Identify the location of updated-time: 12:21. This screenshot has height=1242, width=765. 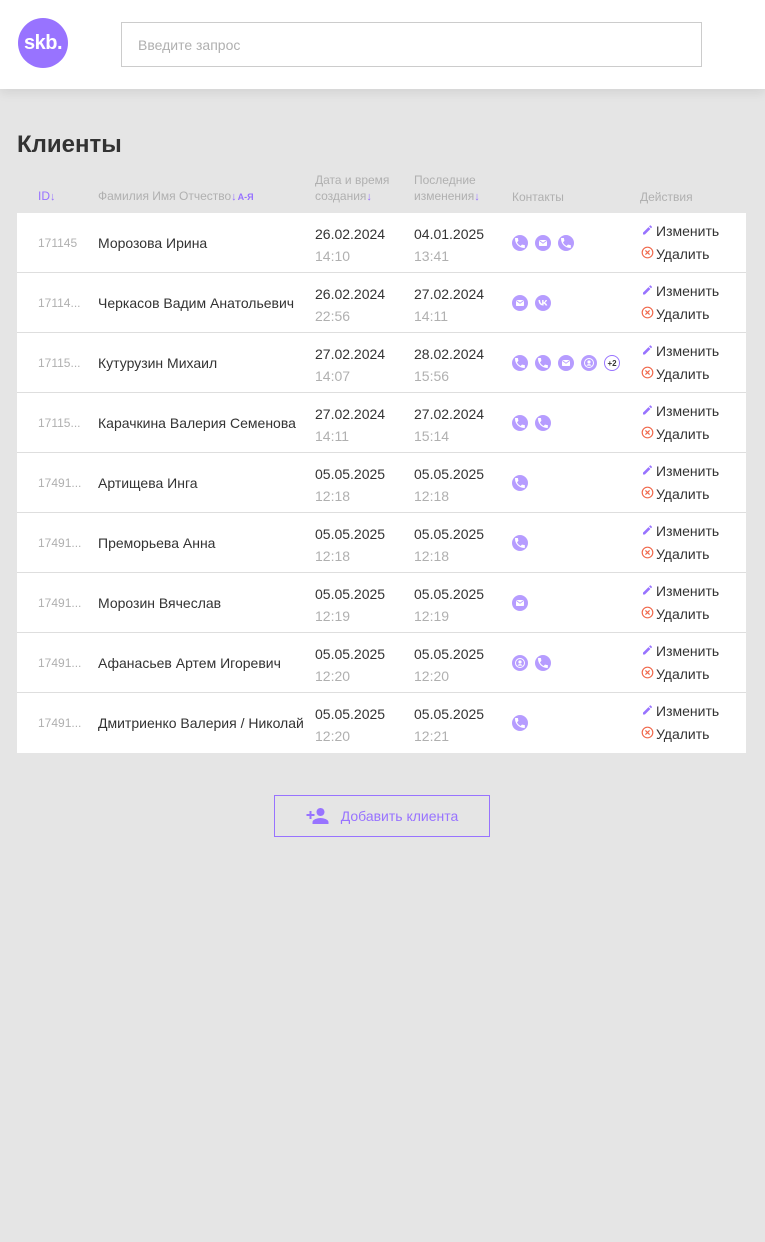
(432, 736).